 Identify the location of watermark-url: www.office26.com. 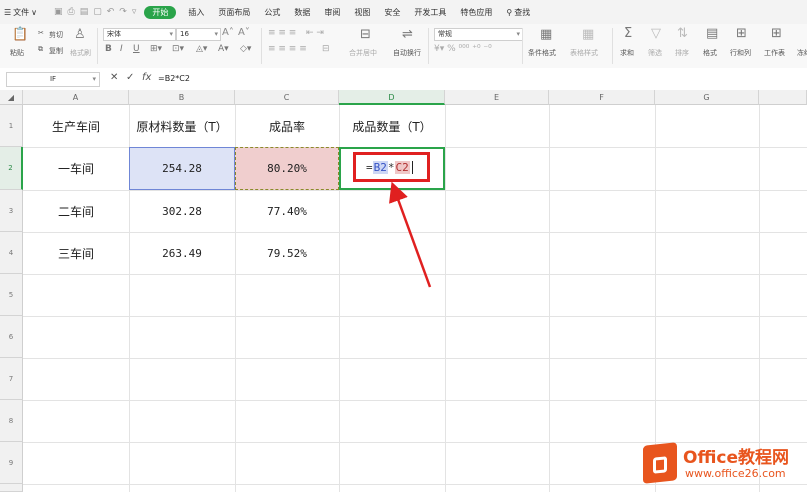
(735, 473).